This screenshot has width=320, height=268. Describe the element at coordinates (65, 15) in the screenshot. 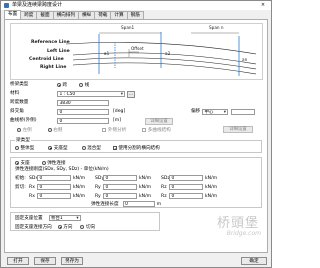

I see `tab-transverse: 横向排列` at that location.